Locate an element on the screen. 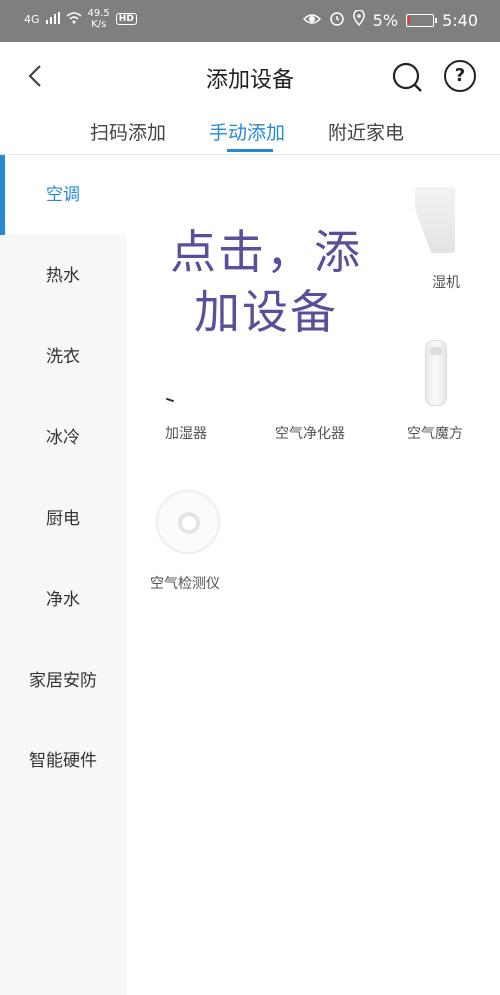 The image size is (500, 995). humidifier-image is located at coordinates (170, 400).